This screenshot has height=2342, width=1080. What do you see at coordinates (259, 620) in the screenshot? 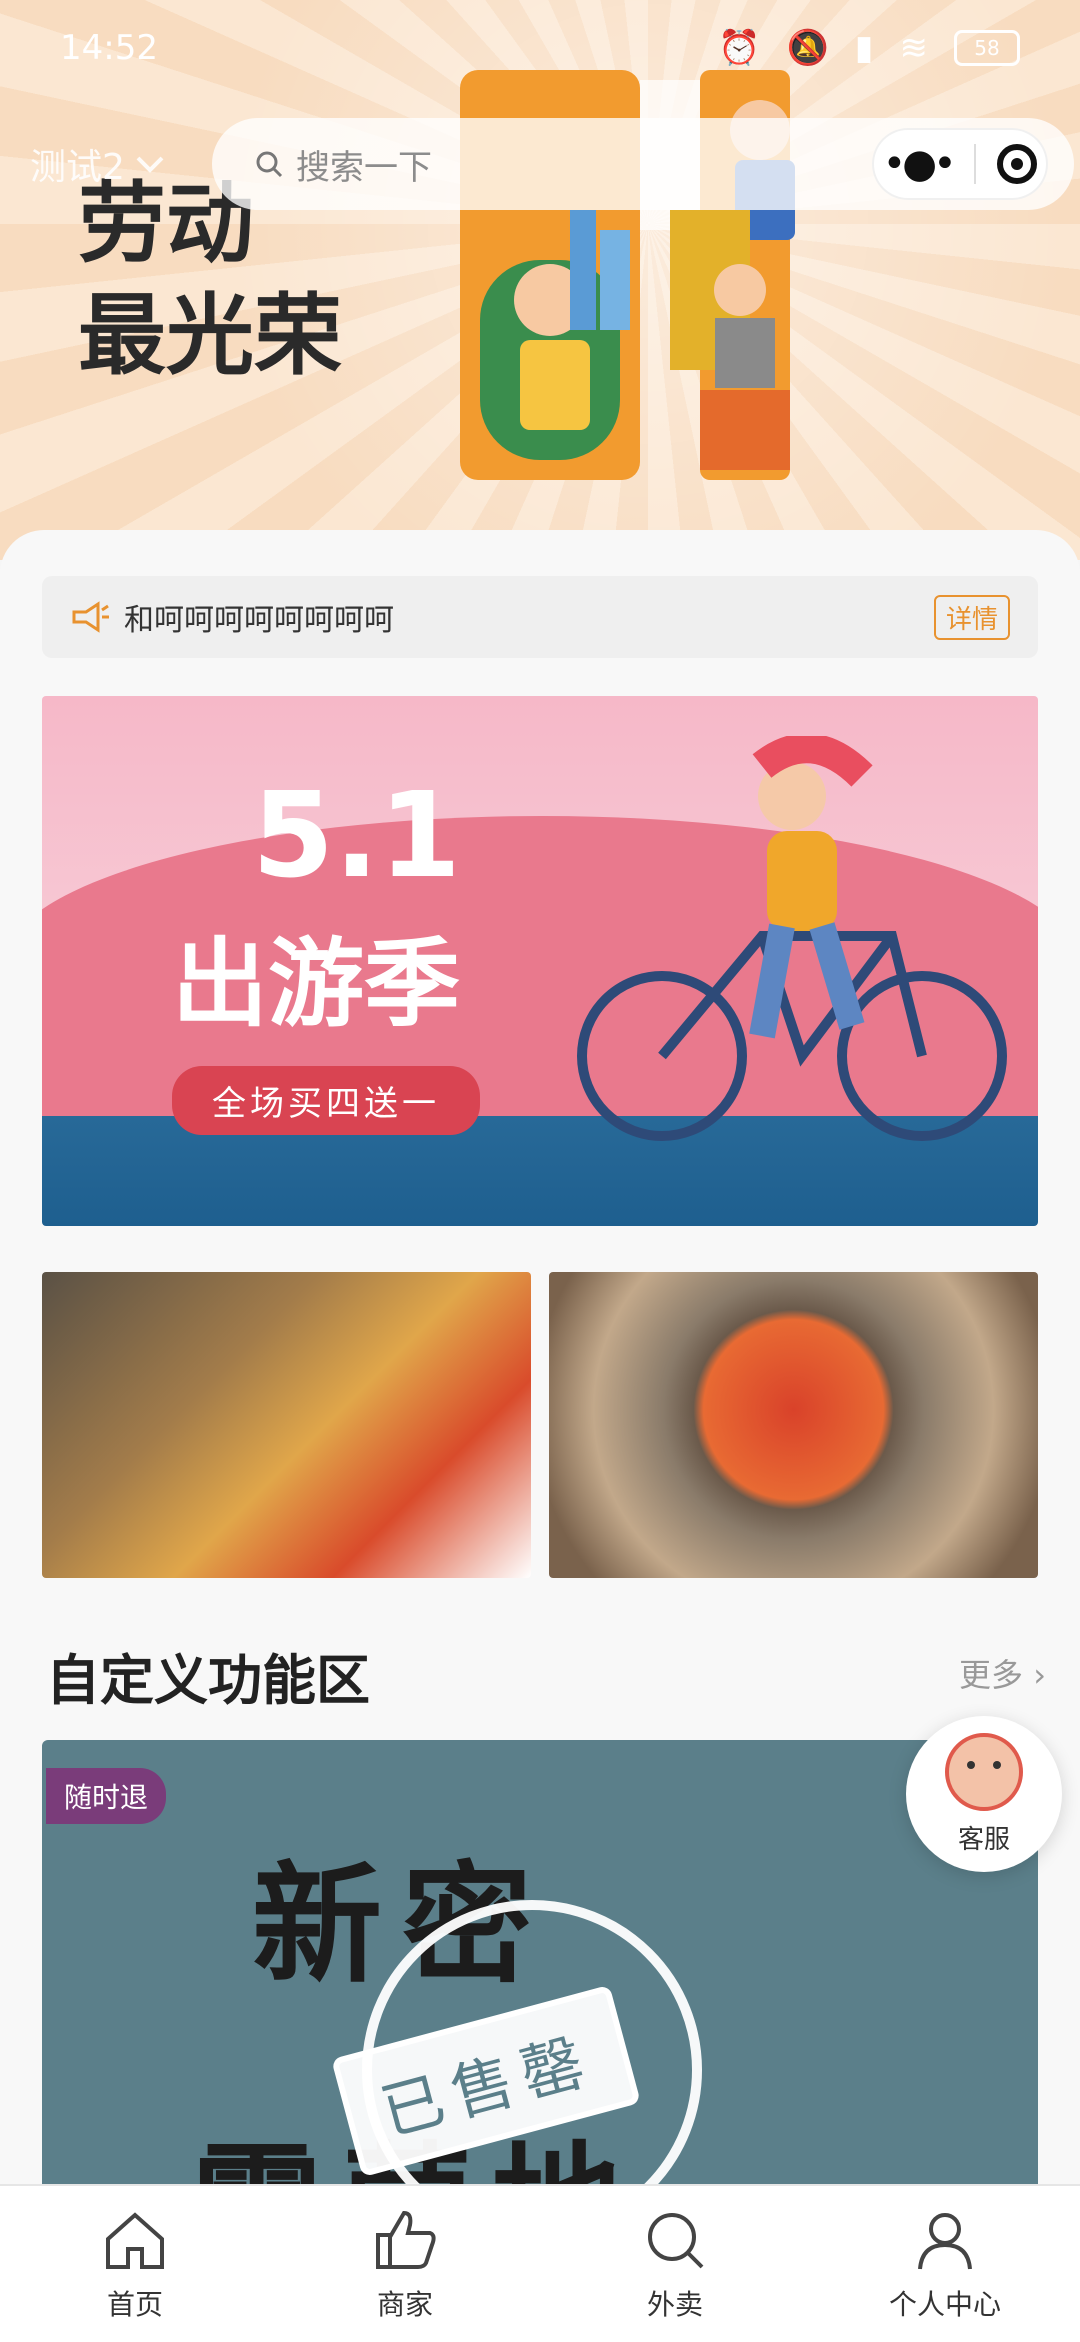
I see `notice-text: 和呵呵呵呵呵呵呵呵` at bounding box center [259, 620].